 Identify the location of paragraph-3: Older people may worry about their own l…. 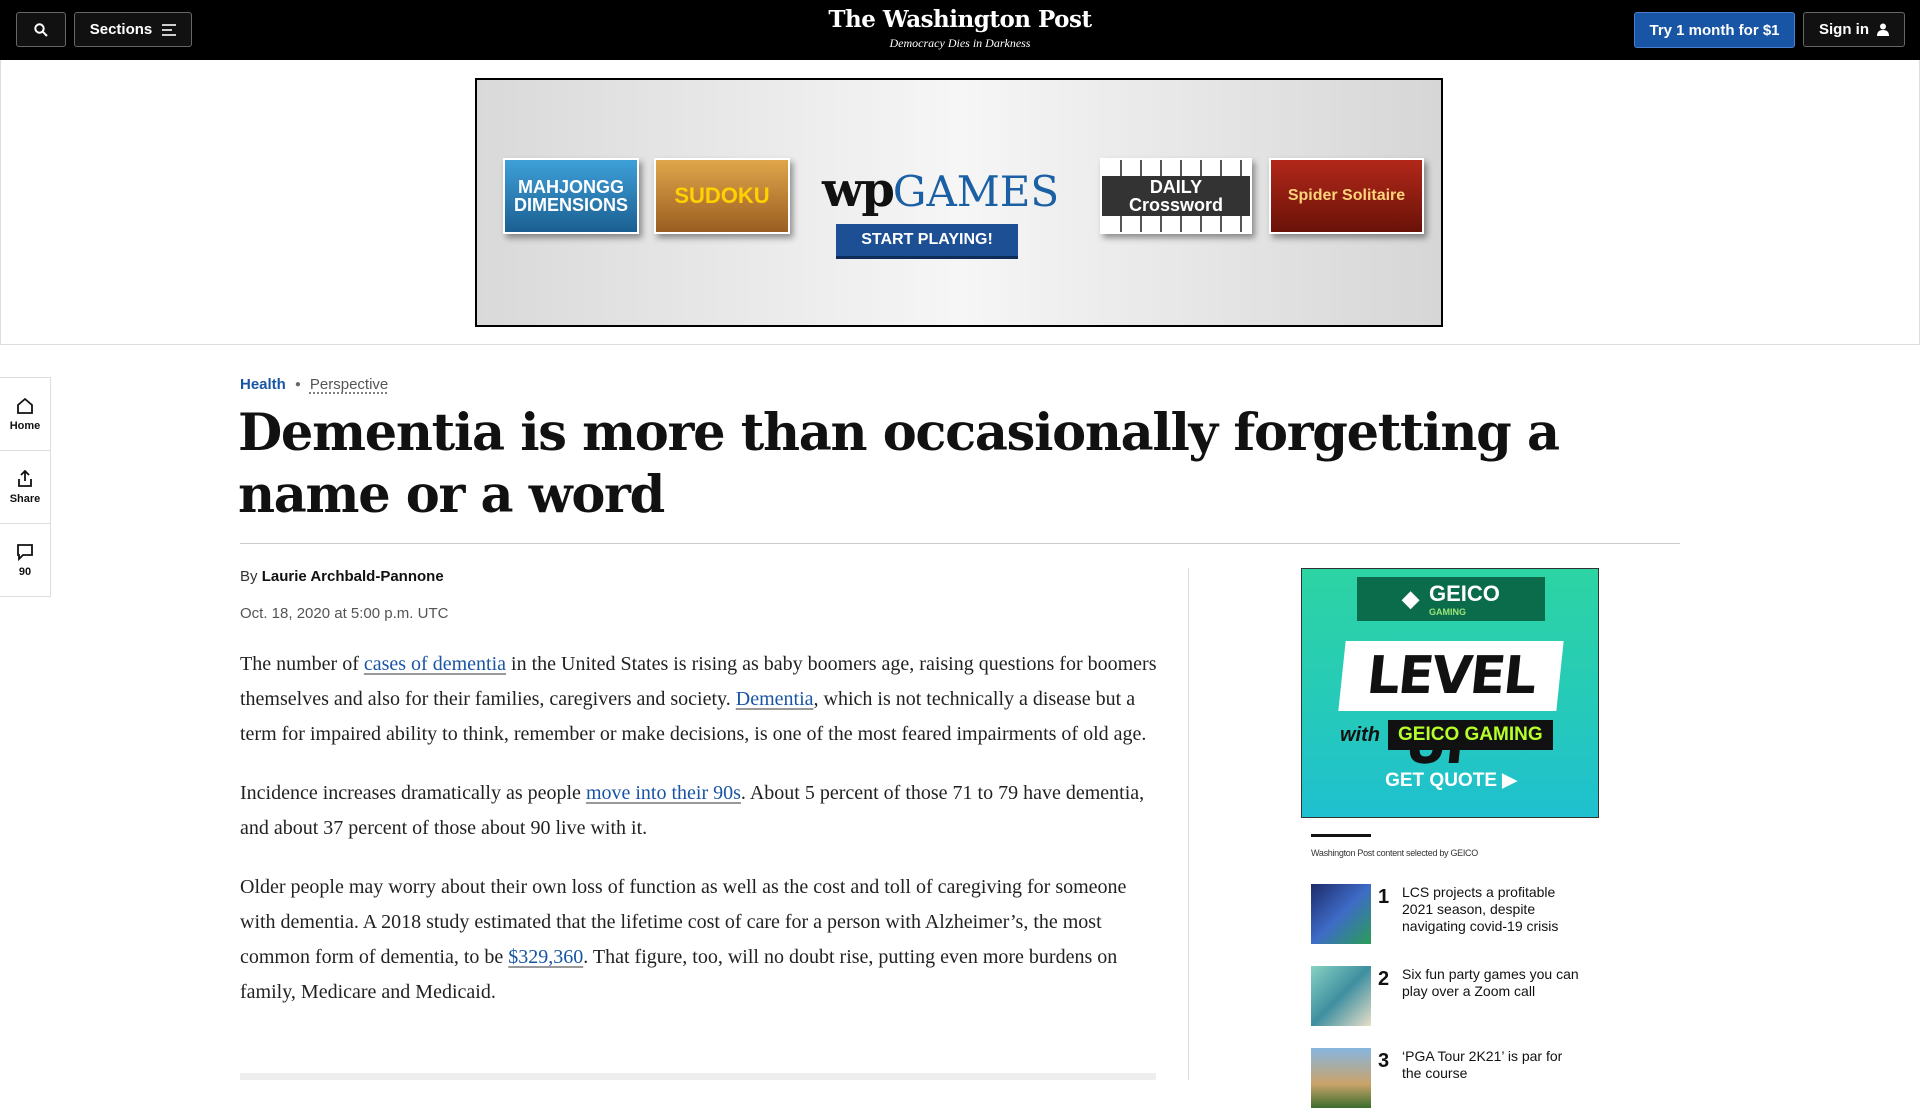
(700, 940).